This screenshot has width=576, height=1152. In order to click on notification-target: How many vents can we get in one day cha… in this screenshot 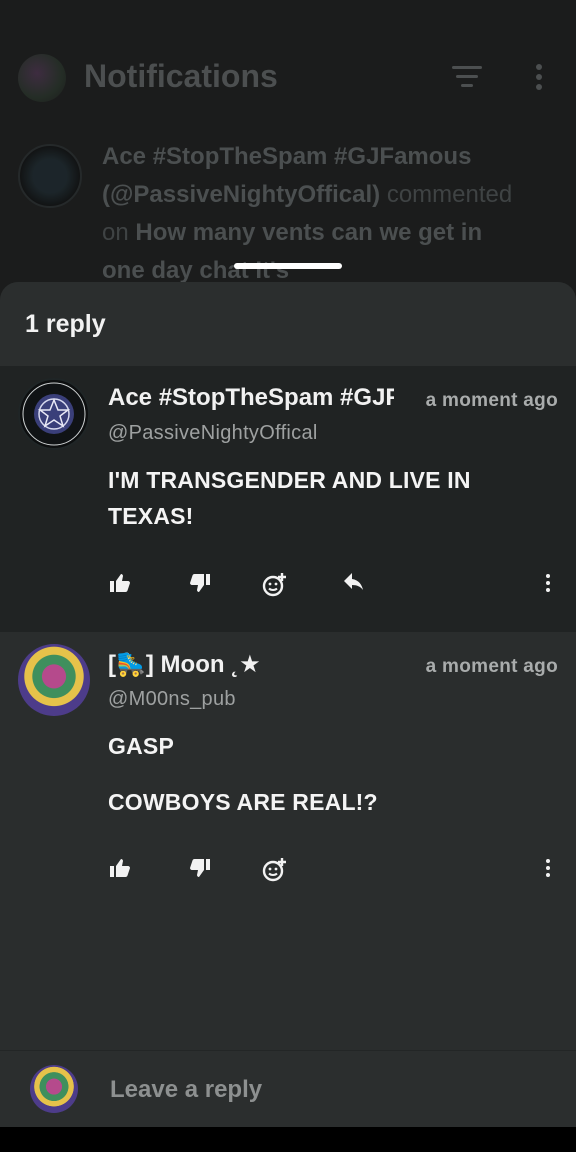, I will do `click(292, 251)`.